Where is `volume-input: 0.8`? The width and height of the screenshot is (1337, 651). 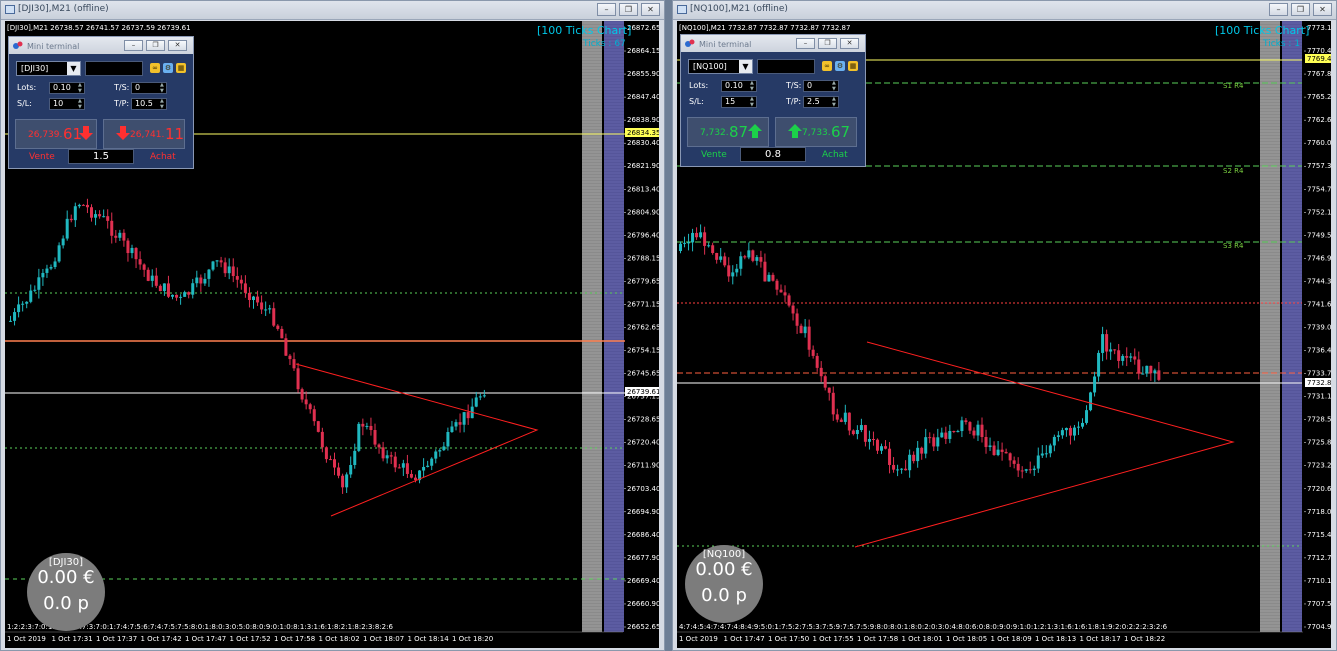 volume-input: 0.8 is located at coordinates (773, 154).